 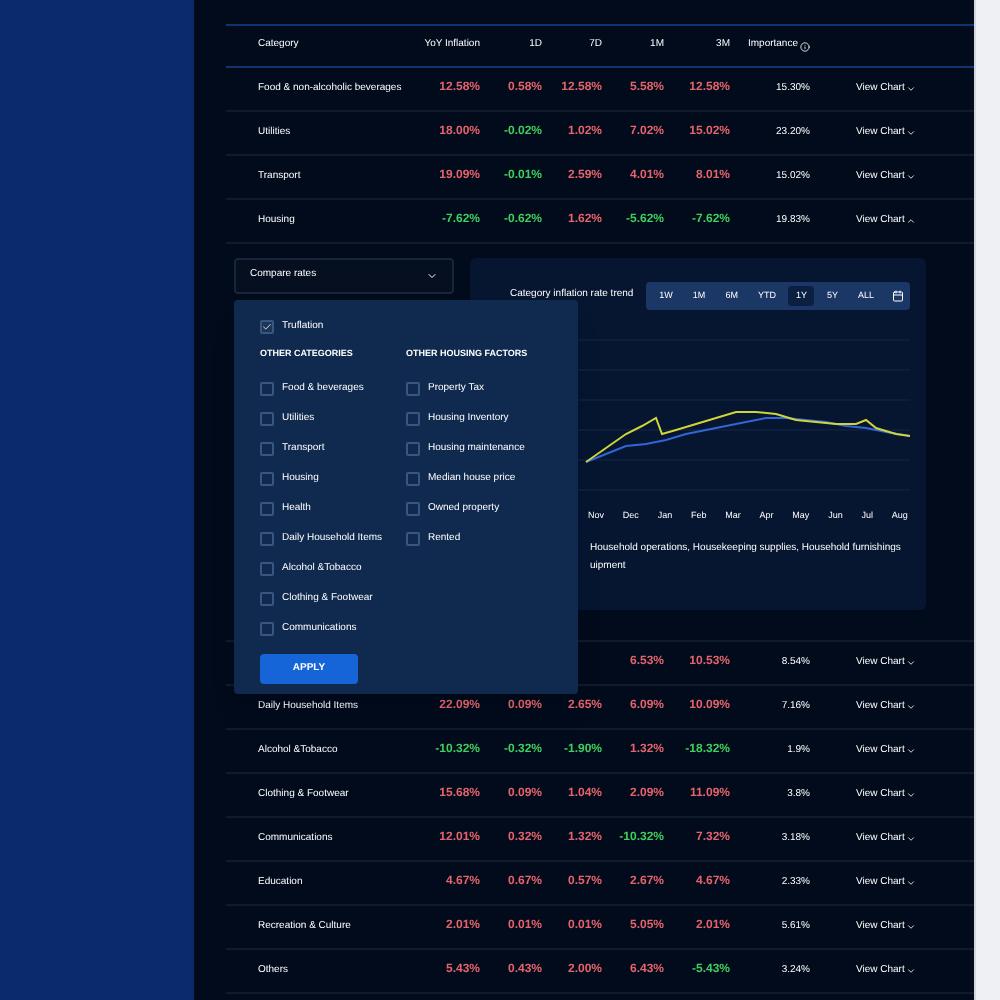 What do you see at coordinates (898, 296) in the screenshot?
I see `calendar-icon` at bounding box center [898, 296].